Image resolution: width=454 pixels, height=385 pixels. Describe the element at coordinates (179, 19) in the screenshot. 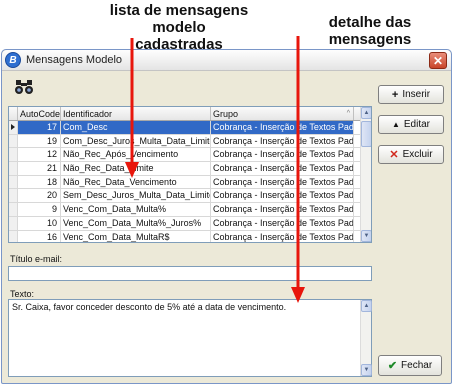

I see `annotation-list-line1: lista de mensagens modelo` at that location.